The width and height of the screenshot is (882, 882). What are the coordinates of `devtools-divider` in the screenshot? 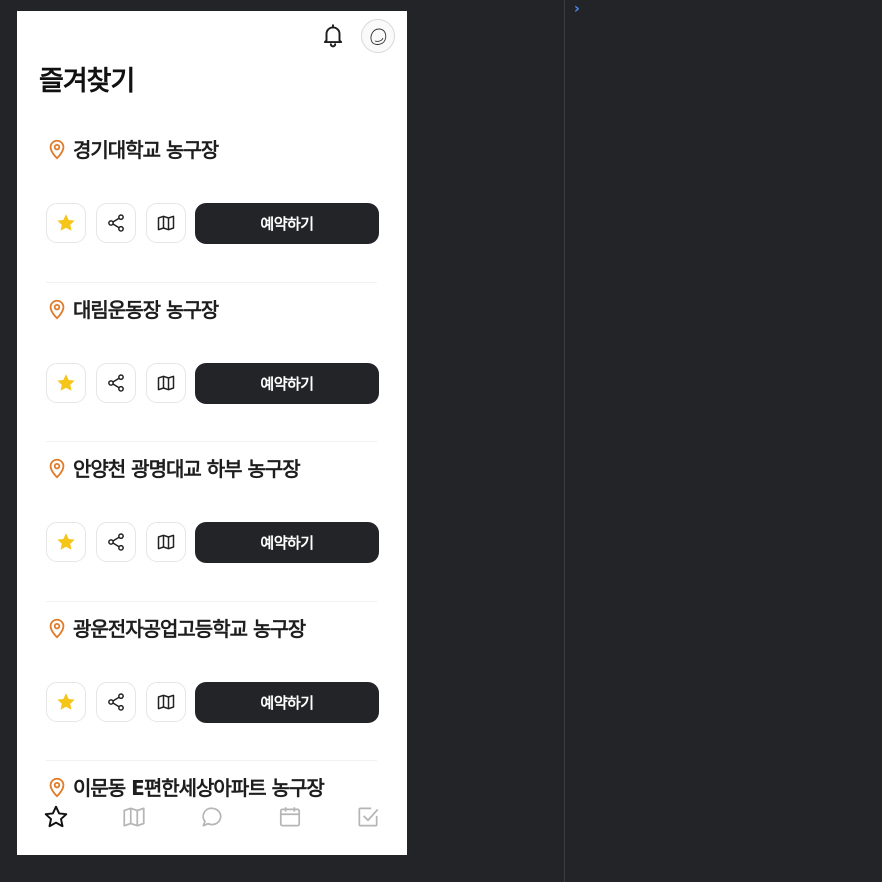 It's located at (564, 441).